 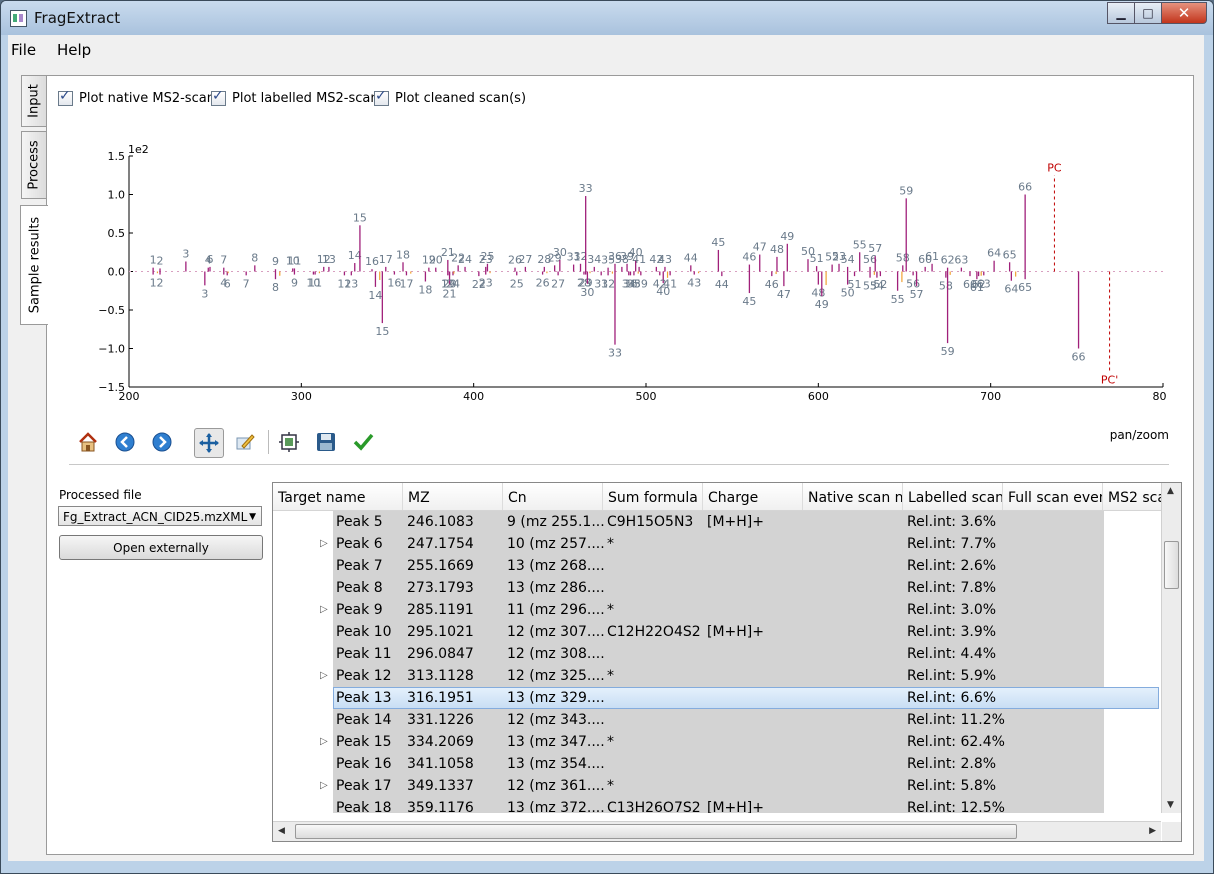 What do you see at coordinates (1133, 496) in the screenshot?
I see `column-header: MS2 sca` at bounding box center [1133, 496].